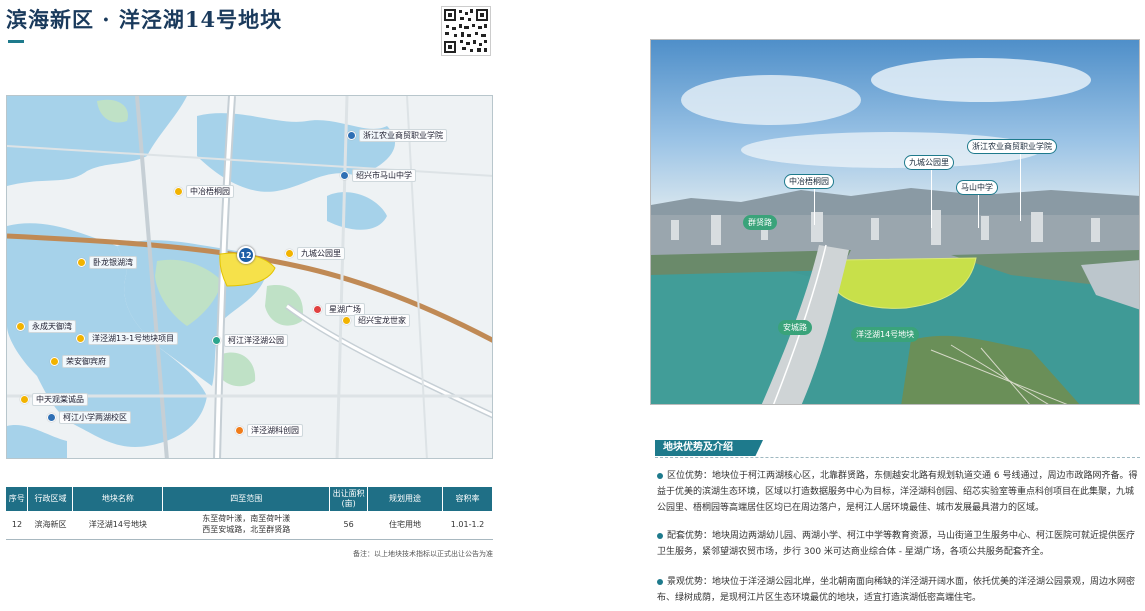  I want to click on cell-no: 12, so click(17, 525).